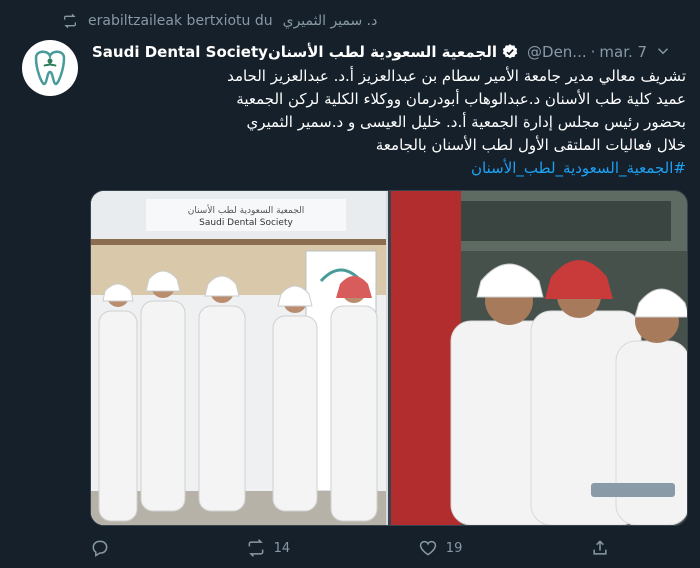 The width and height of the screenshot is (700, 568). Describe the element at coordinates (427, 548) in the screenshot. I see `heart-icon` at that location.